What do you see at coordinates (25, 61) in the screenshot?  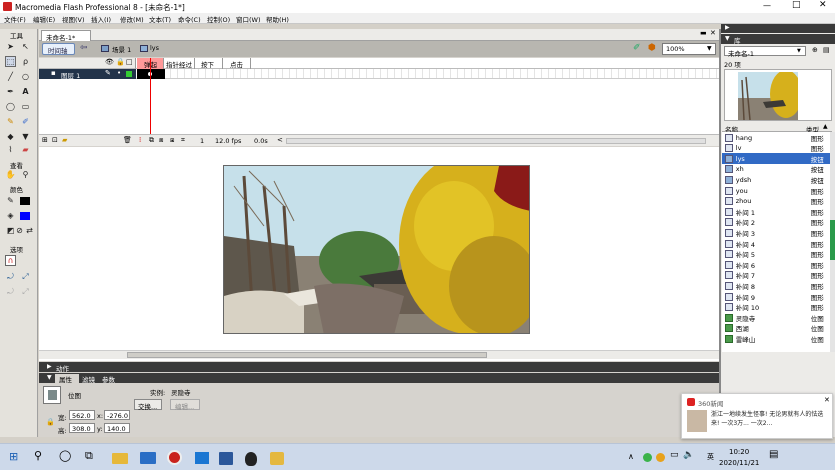 I see `lasso-tool-icon: ρ` at bounding box center [25, 61].